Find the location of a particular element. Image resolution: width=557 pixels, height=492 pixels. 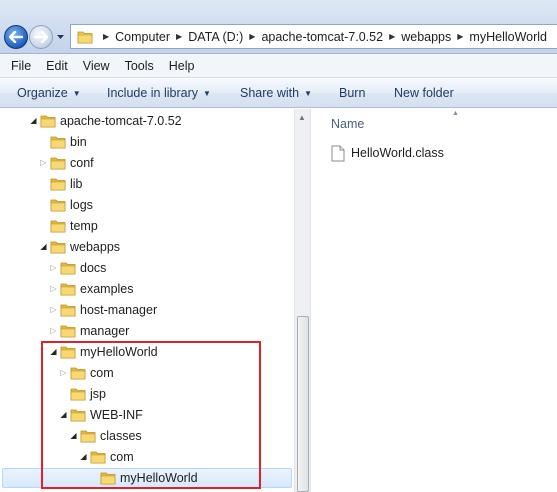

breadcrumb-webapps: webapps is located at coordinates (426, 37).